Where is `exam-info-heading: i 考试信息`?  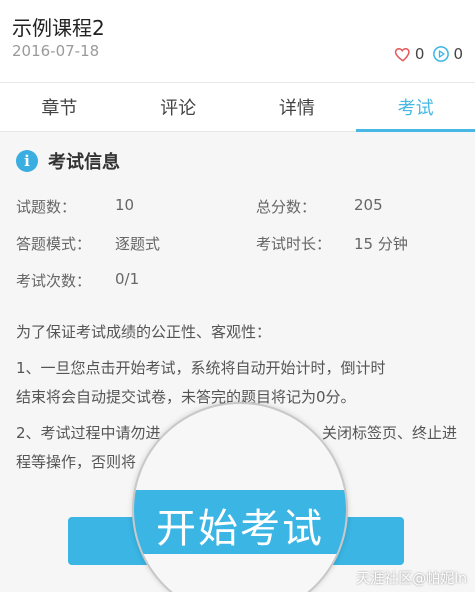
exam-info-heading: i 考试信息 is located at coordinates (68, 161).